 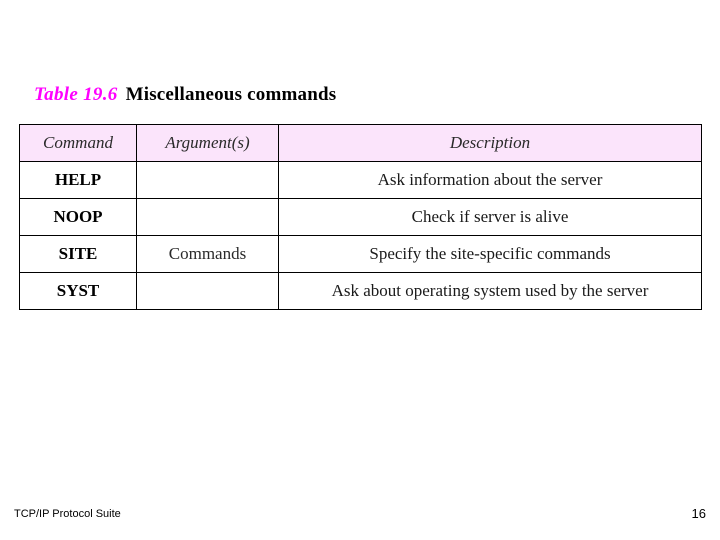 I want to click on footer-left-text: TCP/IP Protocol Suite, so click(x=67, y=514).